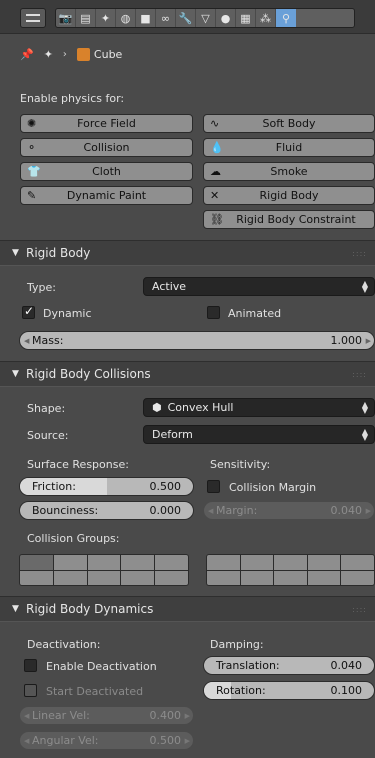 The height and width of the screenshot is (758, 375). What do you see at coordinates (106, 510) in the screenshot?
I see `bounciness-field: Bounciness: 0.000` at bounding box center [106, 510].